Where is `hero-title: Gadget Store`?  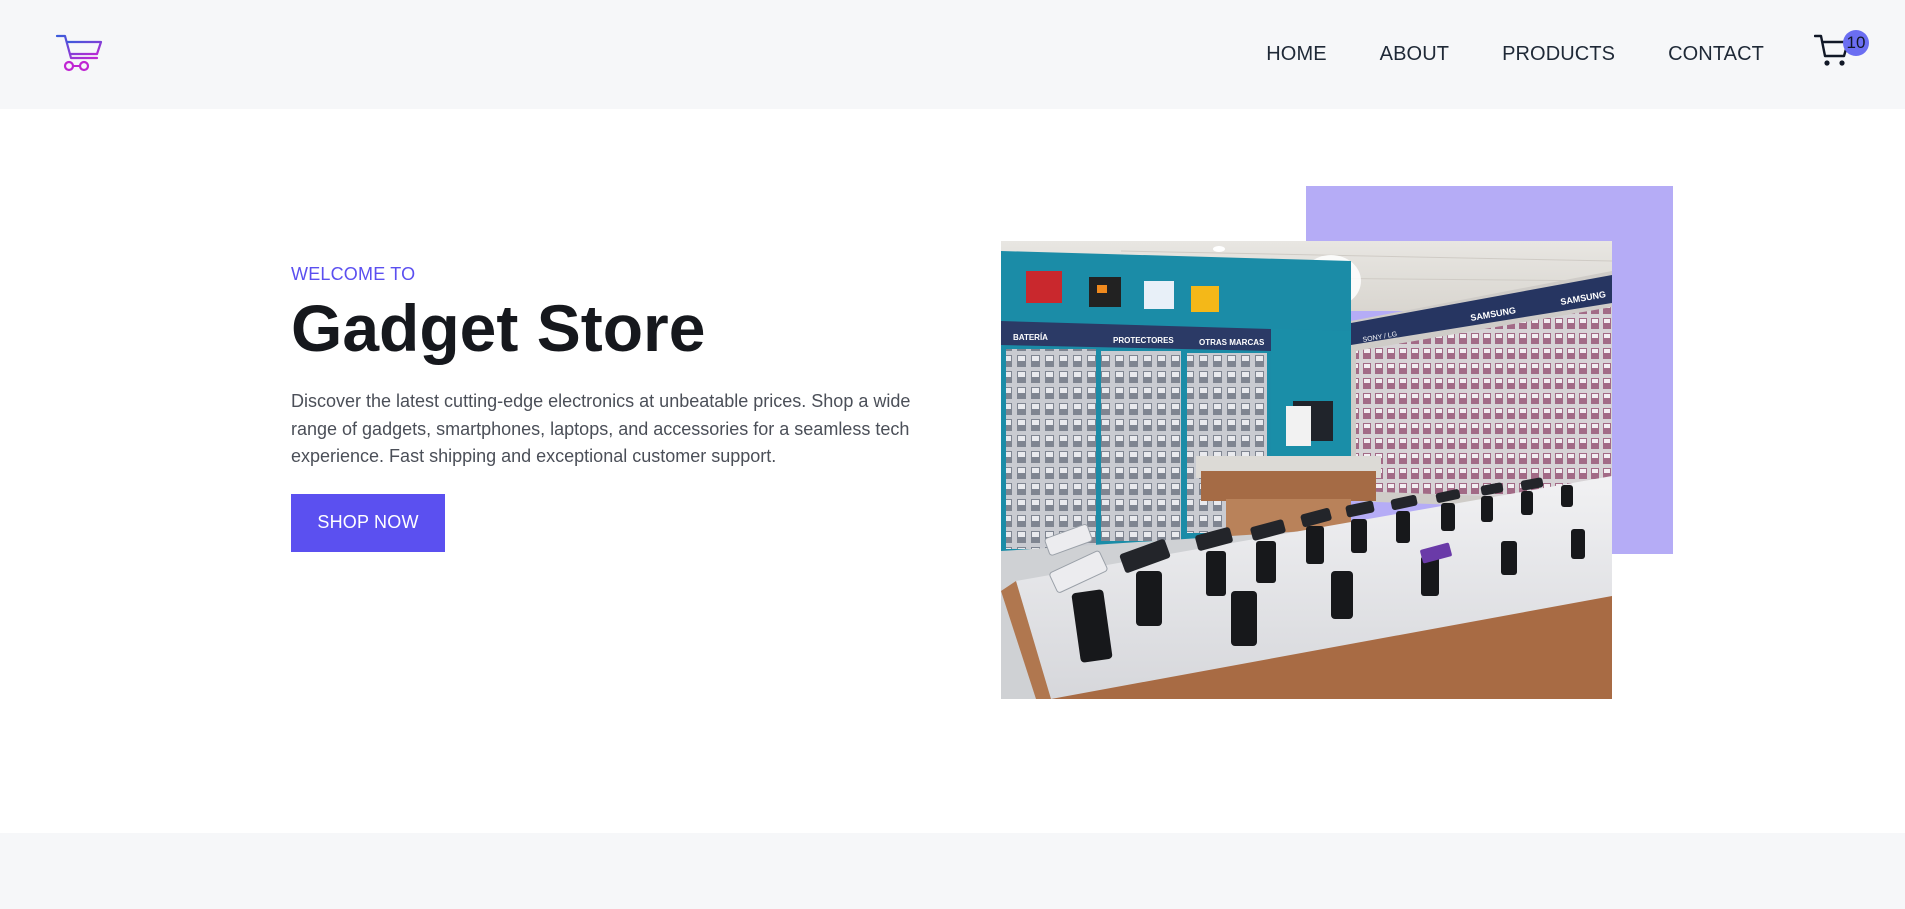
hero-title: Gadget Store is located at coordinates (498, 328).